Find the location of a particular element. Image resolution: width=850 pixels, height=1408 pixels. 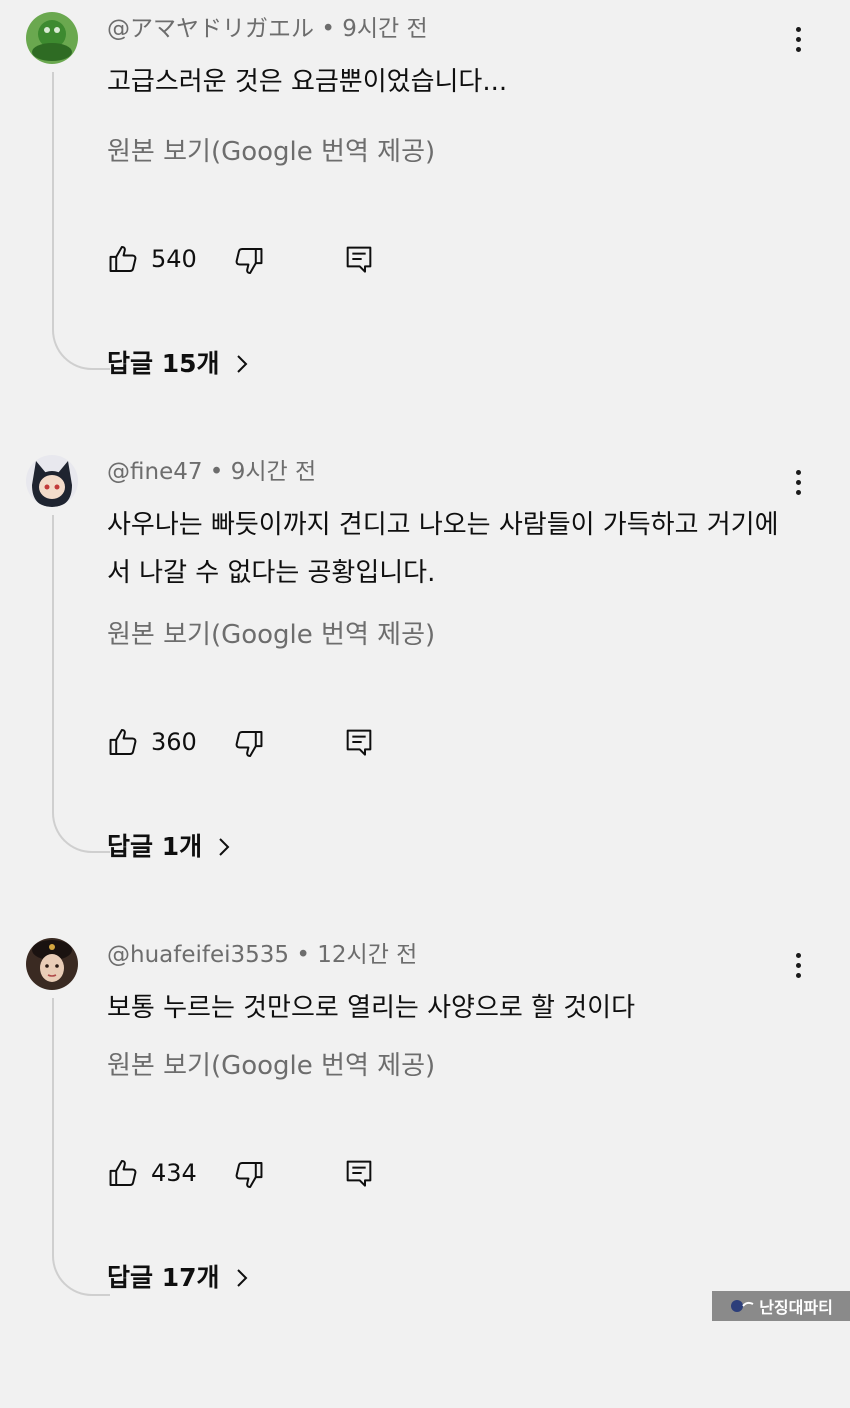

timestamp: 12시간 전 is located at coordinates (367, 955).